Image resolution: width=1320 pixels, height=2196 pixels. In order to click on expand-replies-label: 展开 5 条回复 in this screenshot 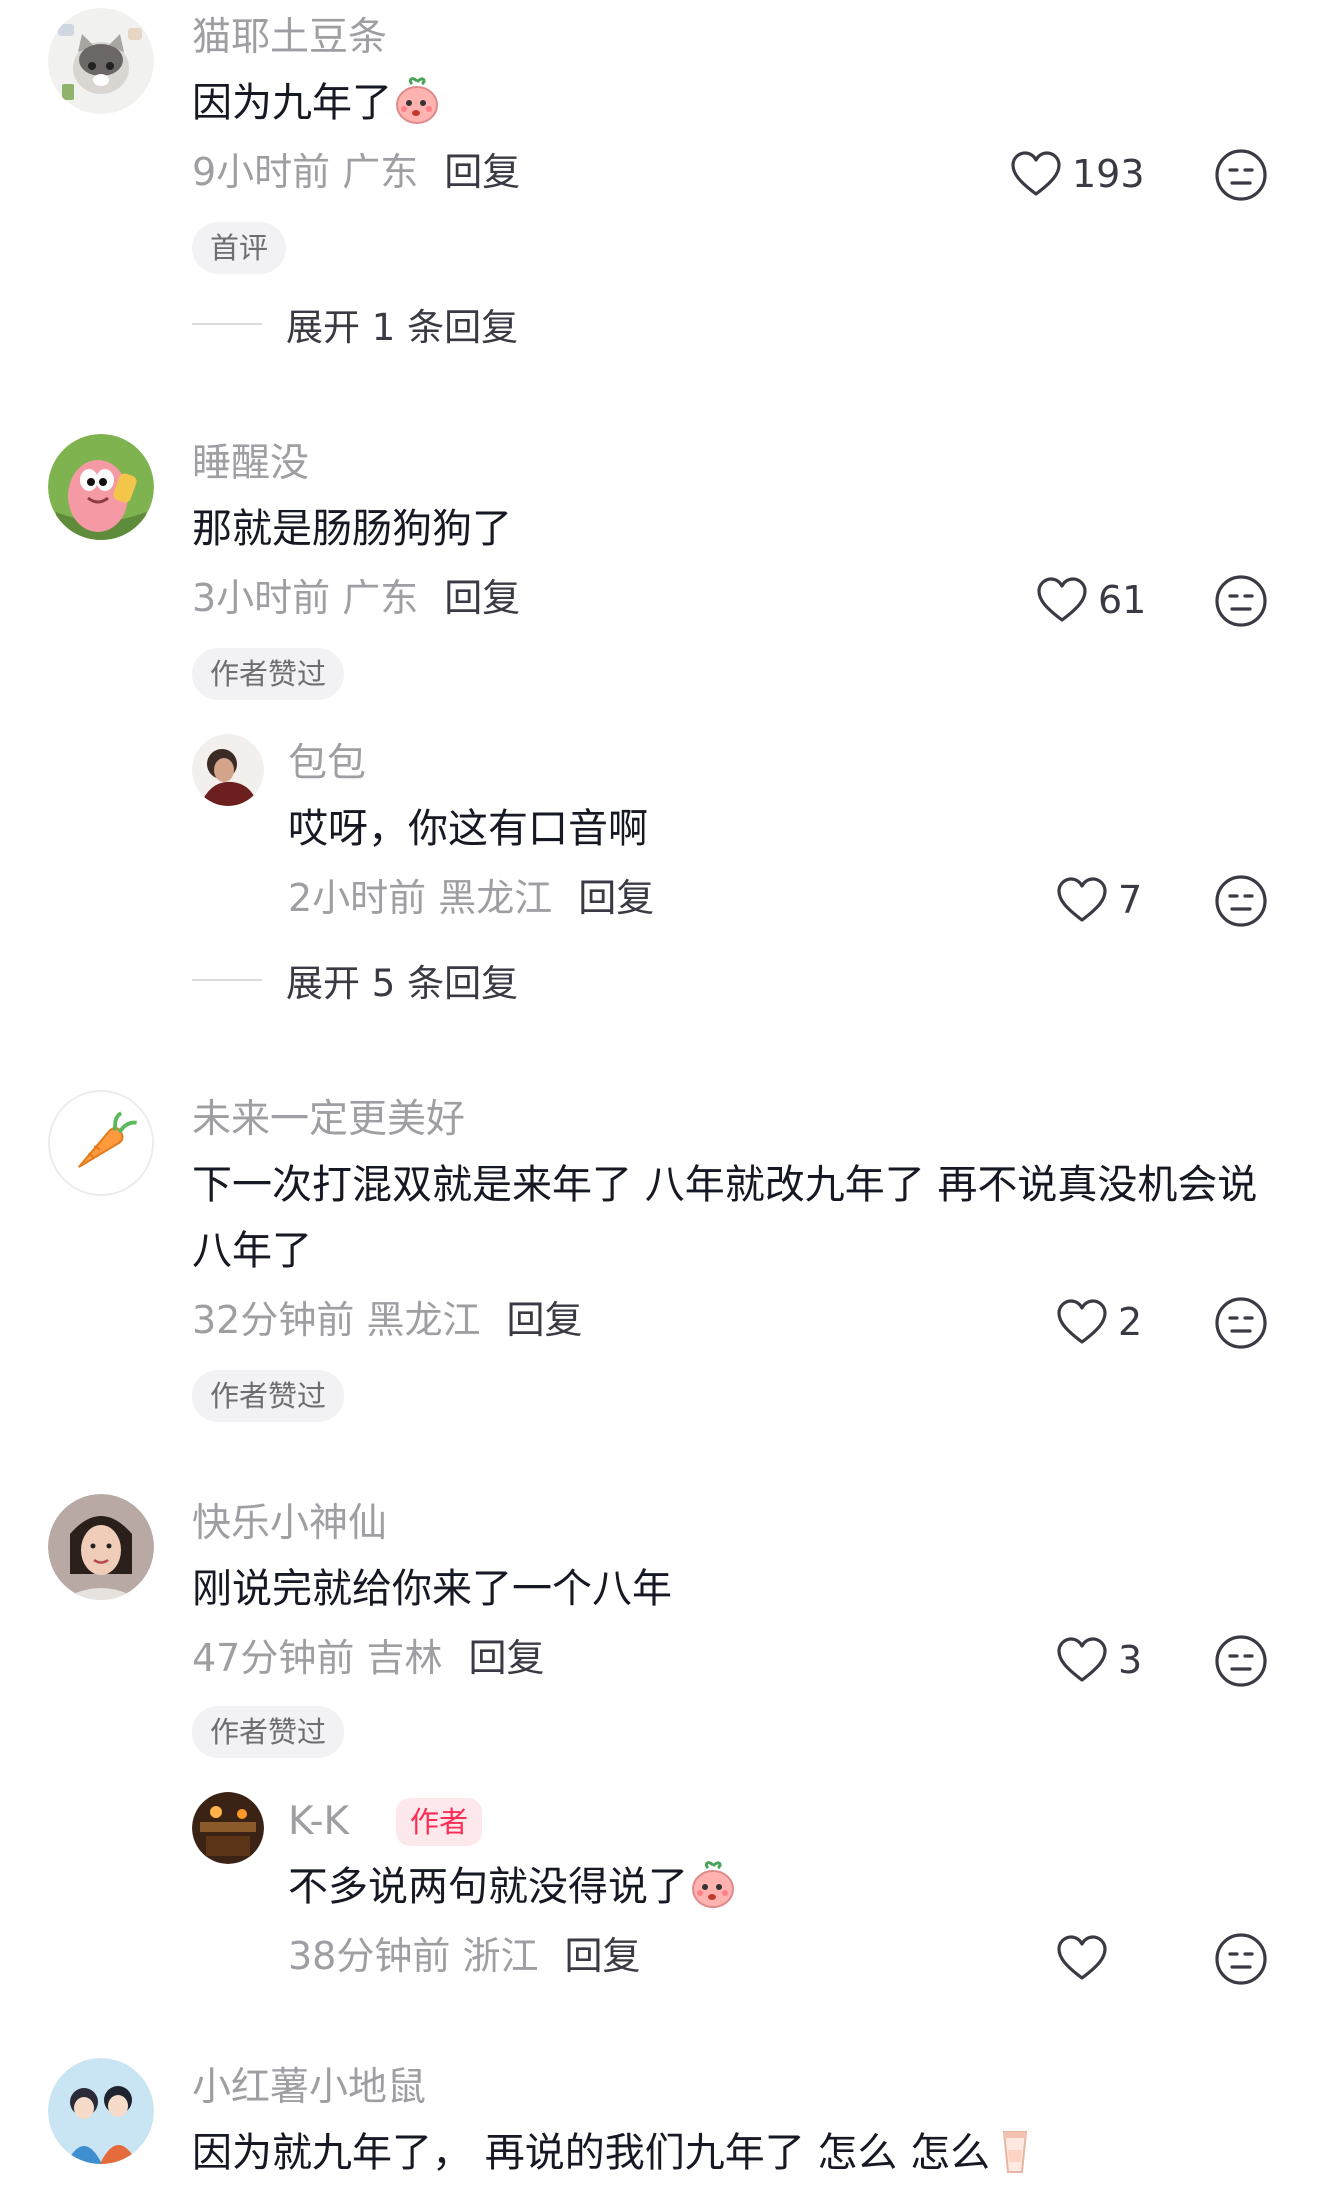, I will do `click(402, 983)`.